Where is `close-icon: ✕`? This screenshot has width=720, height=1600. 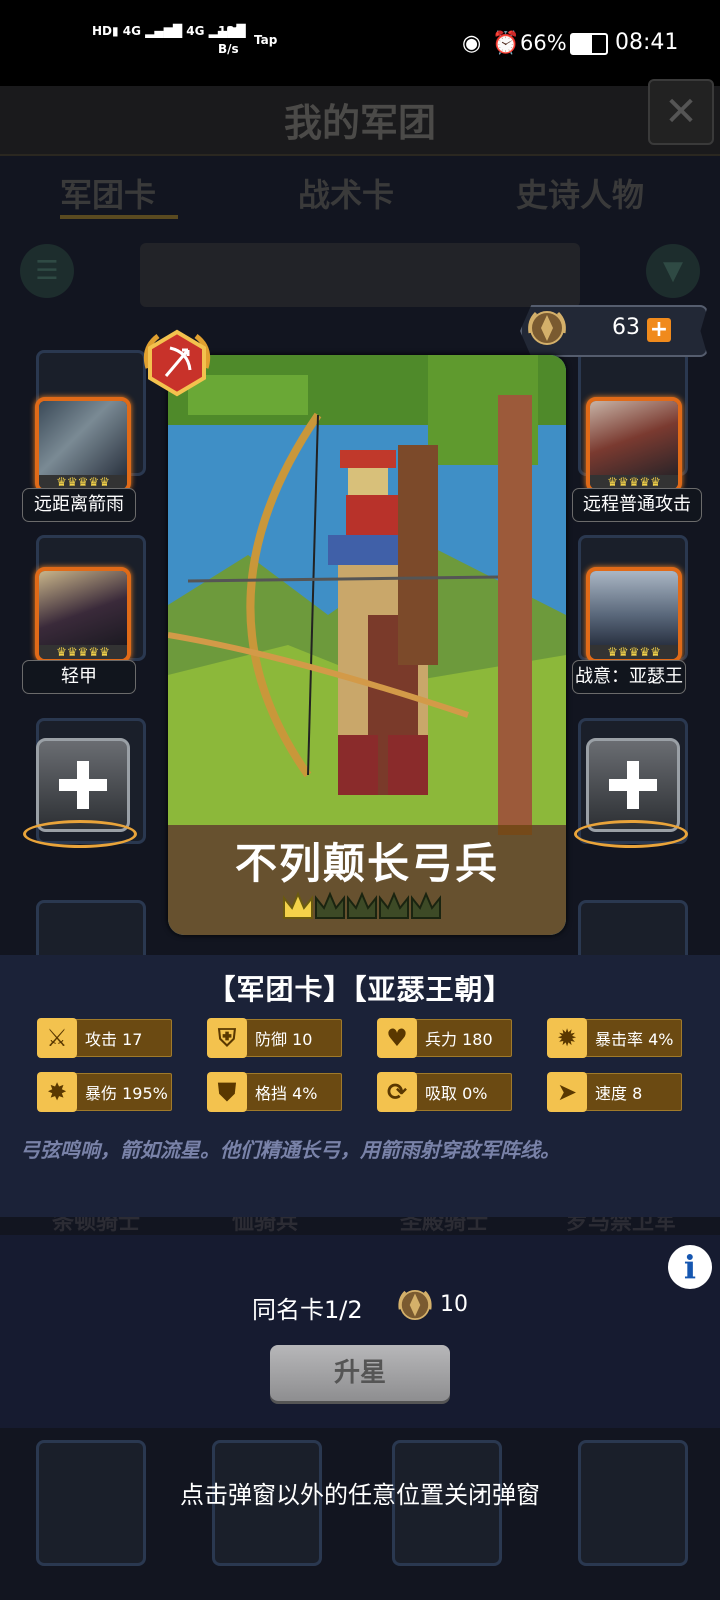
close-icon: ✕ is located at coordinates (681, 112).